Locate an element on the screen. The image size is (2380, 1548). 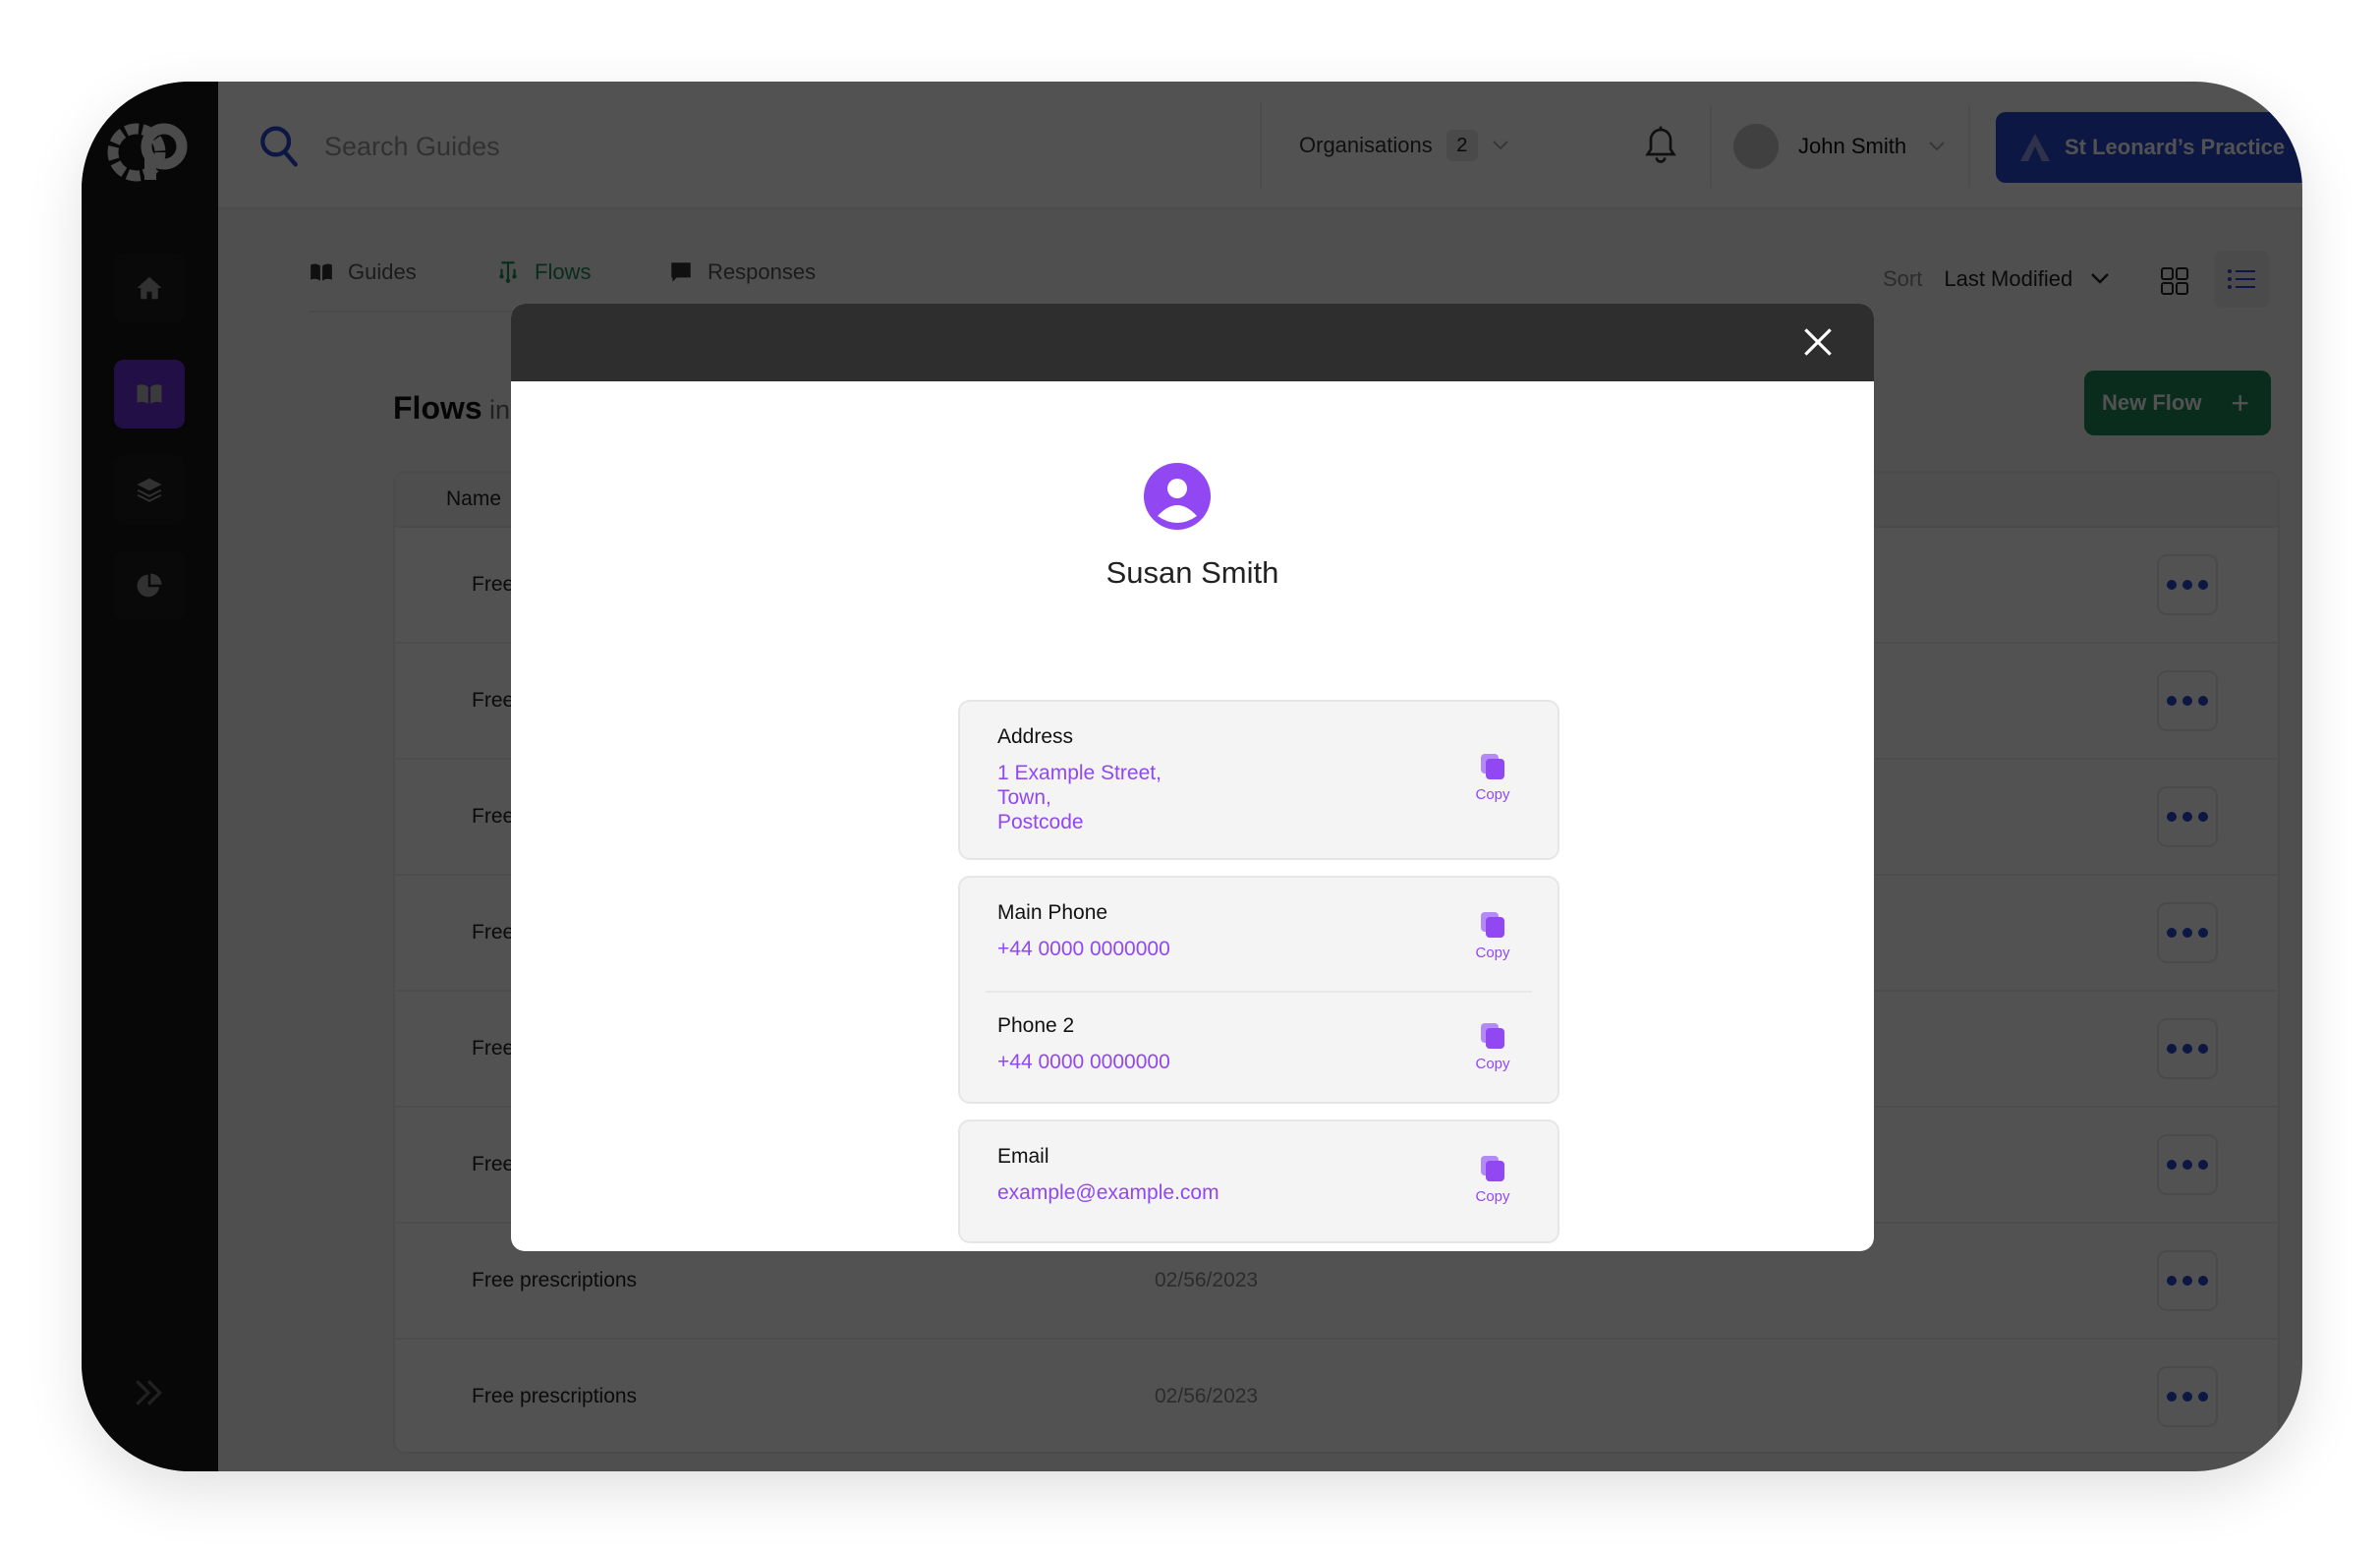
main-phone-field: Main Phone +44 0000 0000000 Copy is located at coordinates (1259, 935).